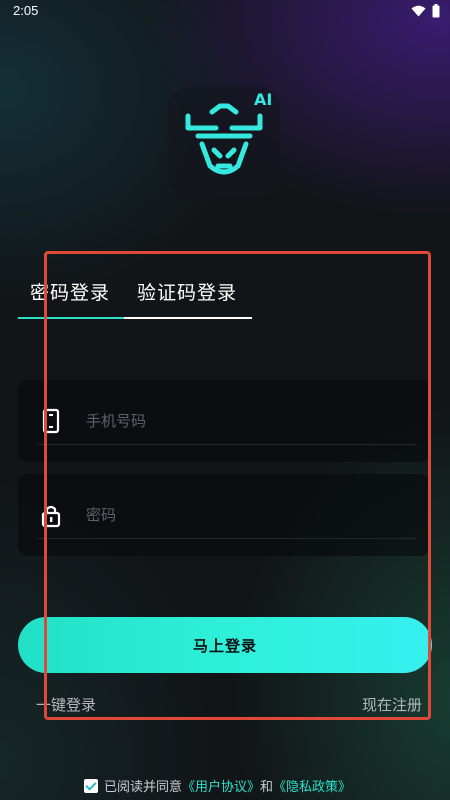 The image size is (450, 800). Describe the element at coordinates (221, 785) in the screenshot. I see `user-agreement-link: 《用户协议》` at that location.